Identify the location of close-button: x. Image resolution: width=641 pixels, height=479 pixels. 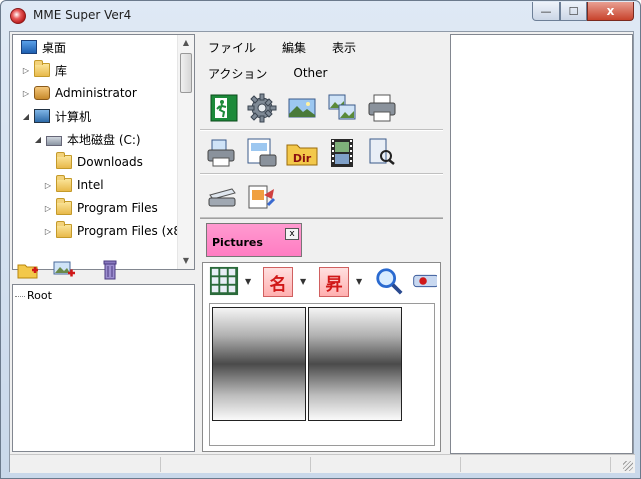
(610, 11).